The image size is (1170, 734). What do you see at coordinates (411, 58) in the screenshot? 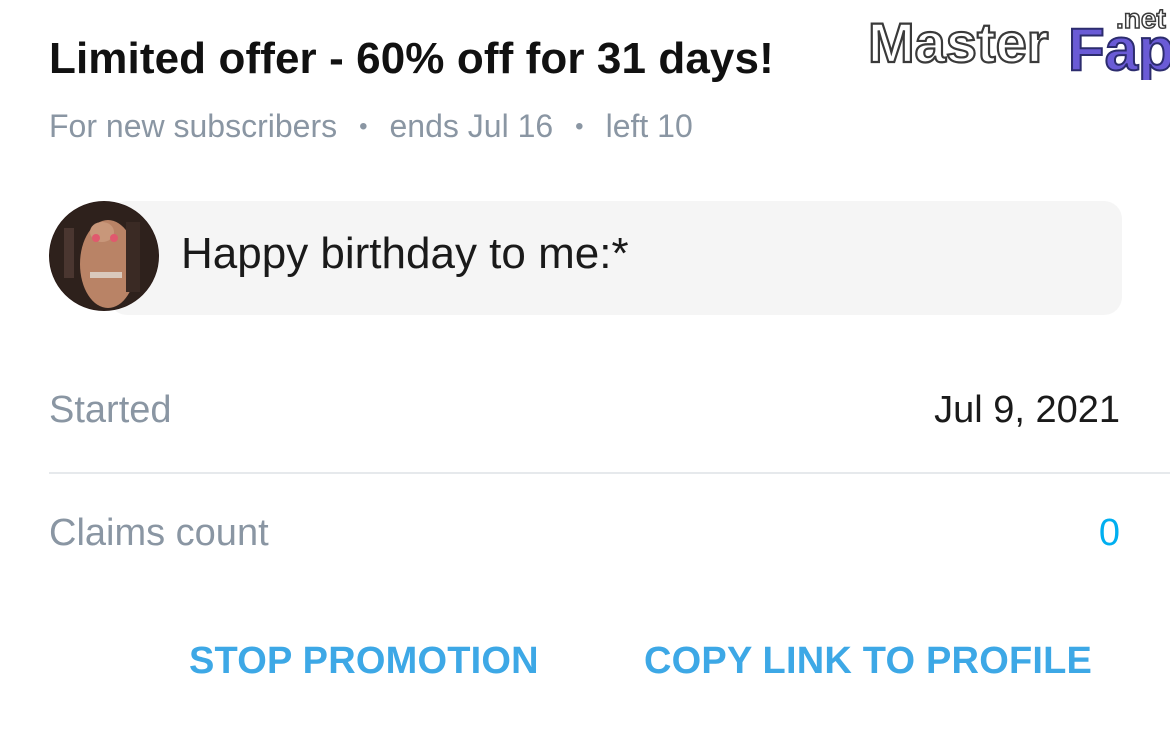
I see `offer-title: Limited offer - 60% off for 31 days!` at bounding box center [411, 58].